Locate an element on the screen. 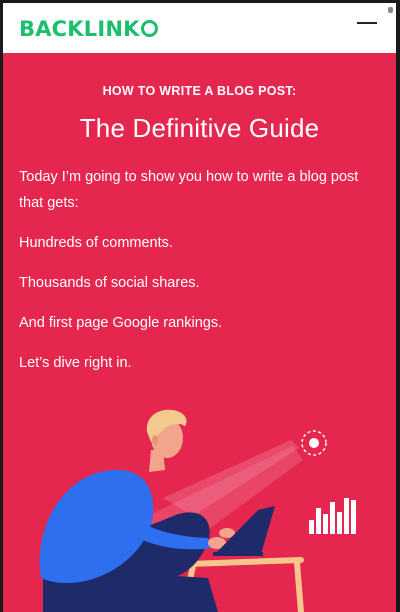 The height and width of the screenshot is (612, 400). list-item-rankings: And first page Google rankings. is located at coordinates (121, 323).